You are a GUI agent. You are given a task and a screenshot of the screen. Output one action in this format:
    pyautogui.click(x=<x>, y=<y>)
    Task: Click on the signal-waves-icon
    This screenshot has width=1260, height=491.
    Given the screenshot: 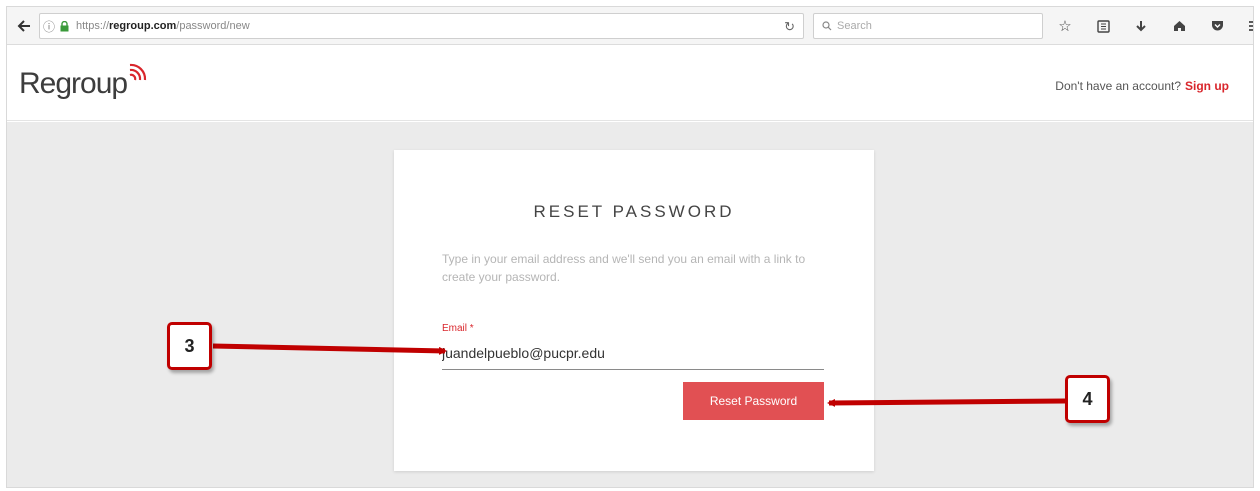 What is the action you would take?
    pyautogui.click(x=138, y=72)
    